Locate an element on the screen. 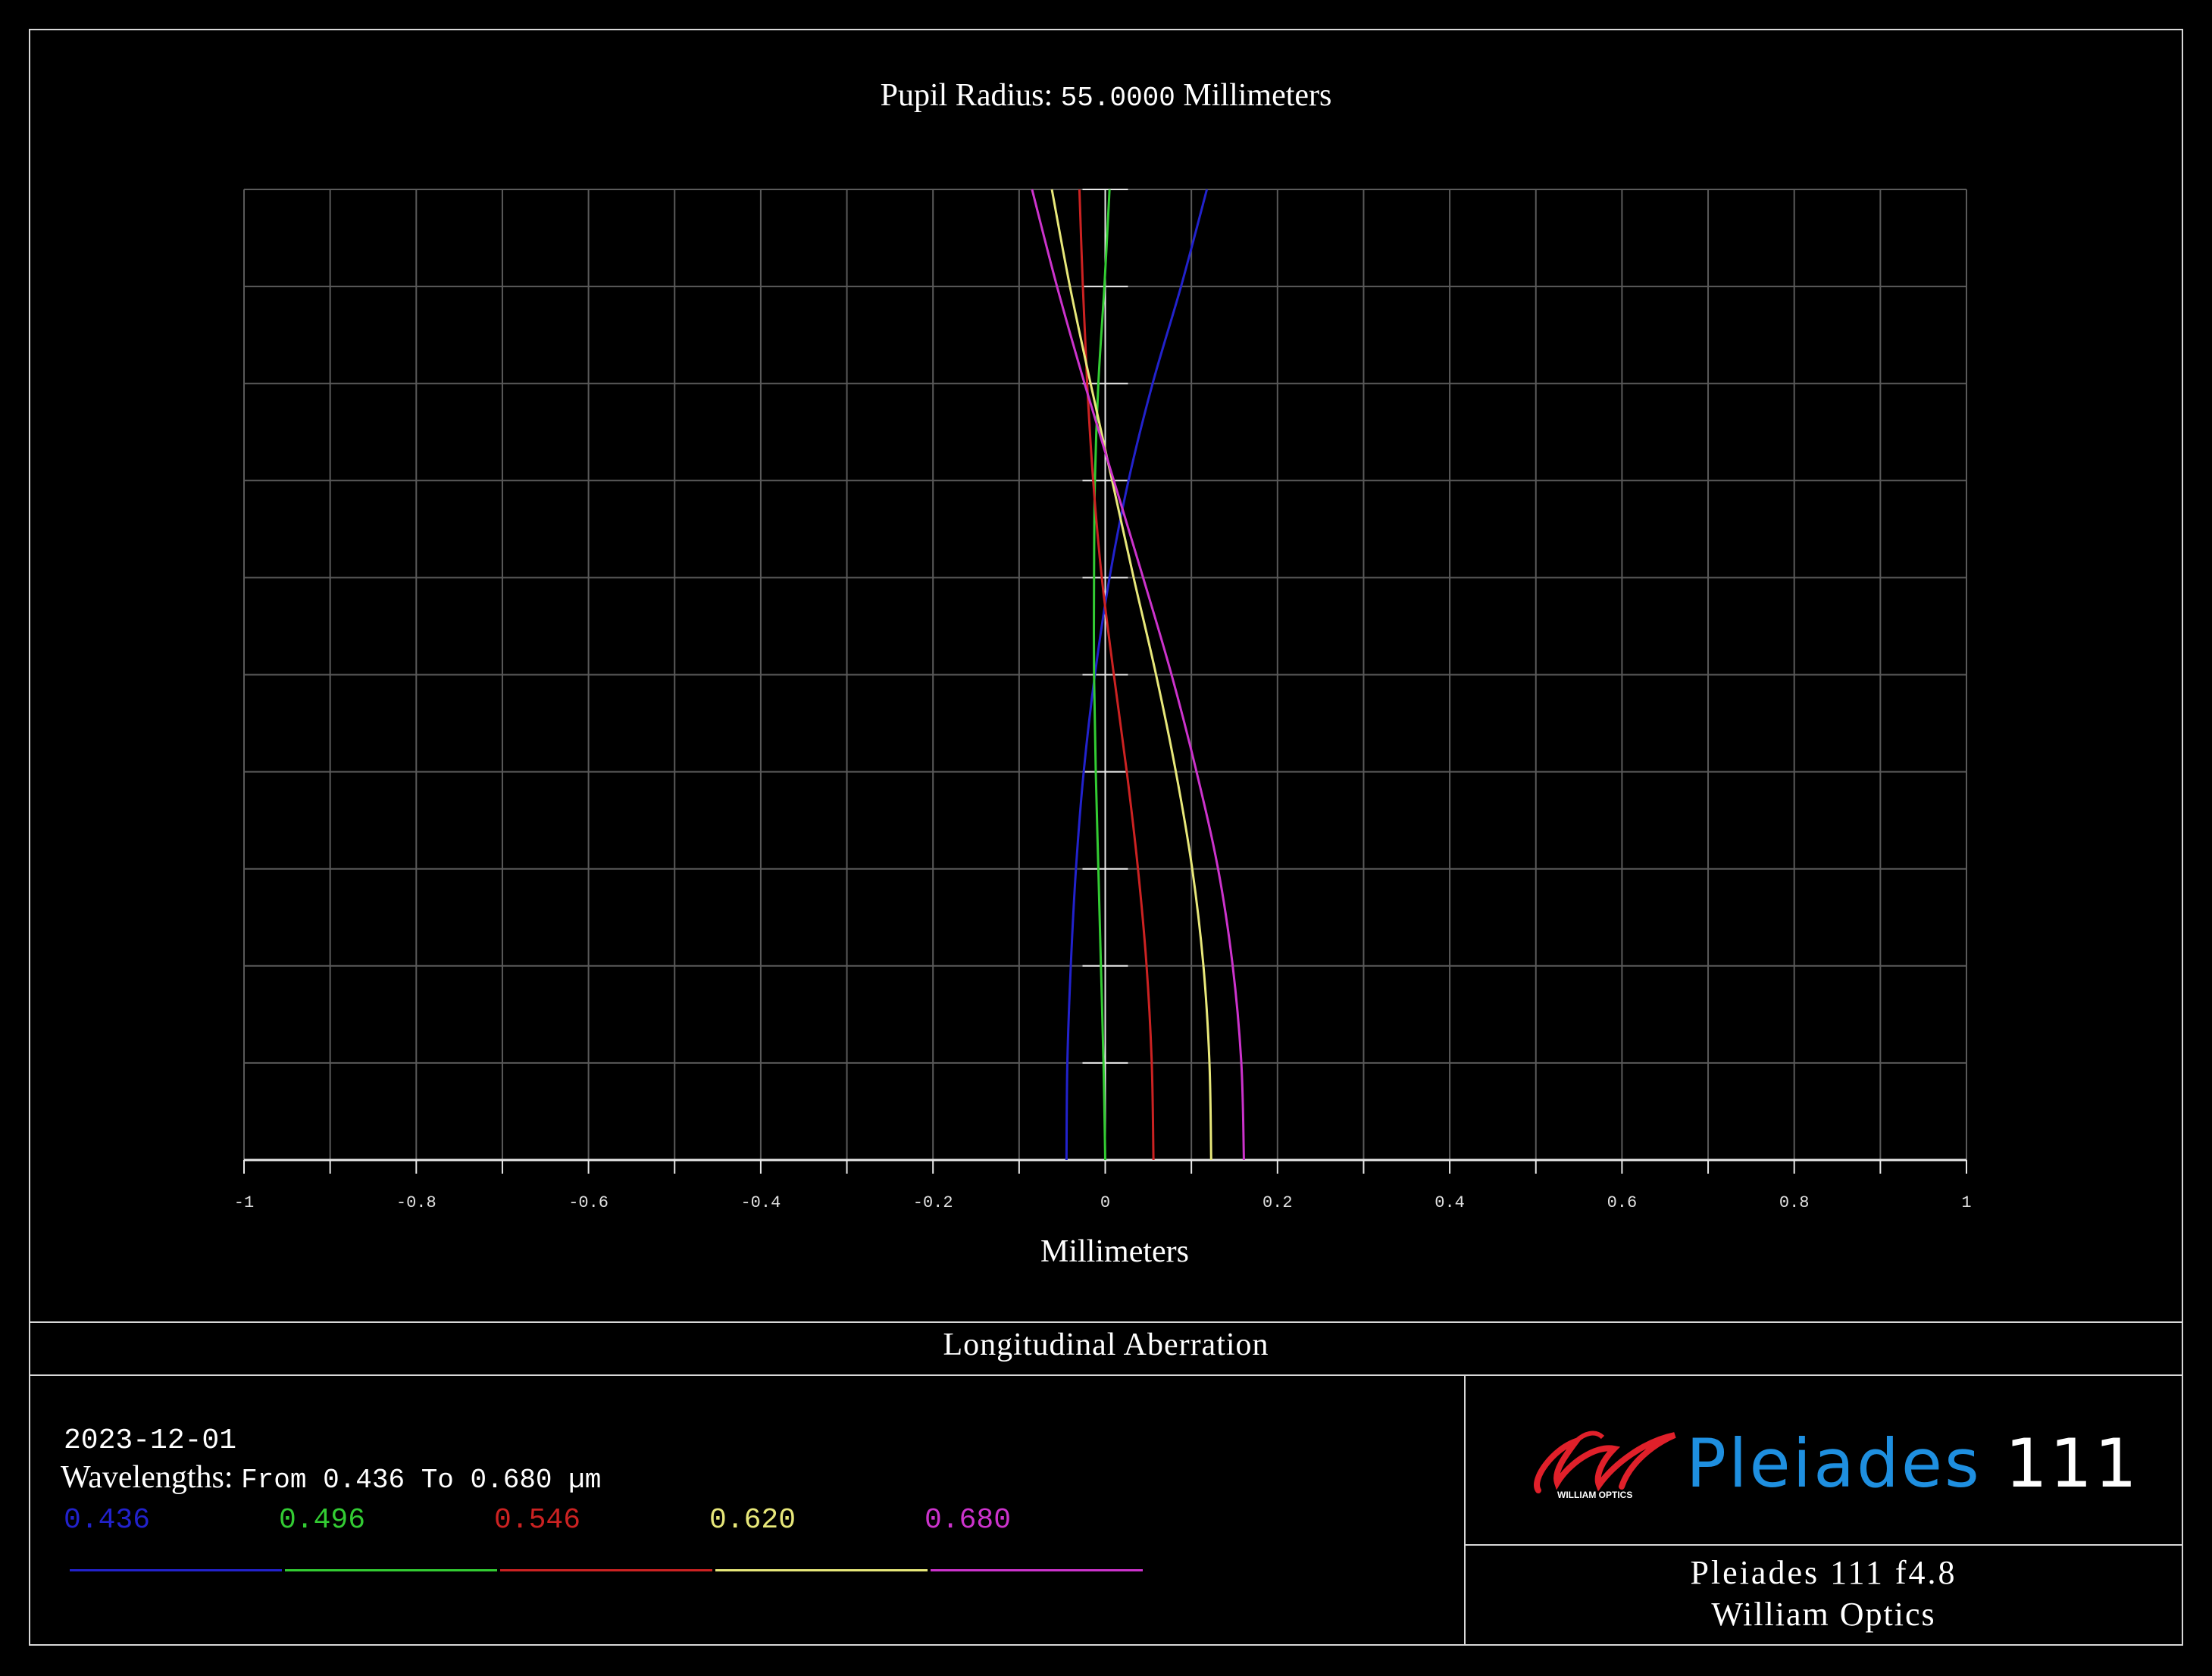  divider-top is located at coordinates (1106, 1322).